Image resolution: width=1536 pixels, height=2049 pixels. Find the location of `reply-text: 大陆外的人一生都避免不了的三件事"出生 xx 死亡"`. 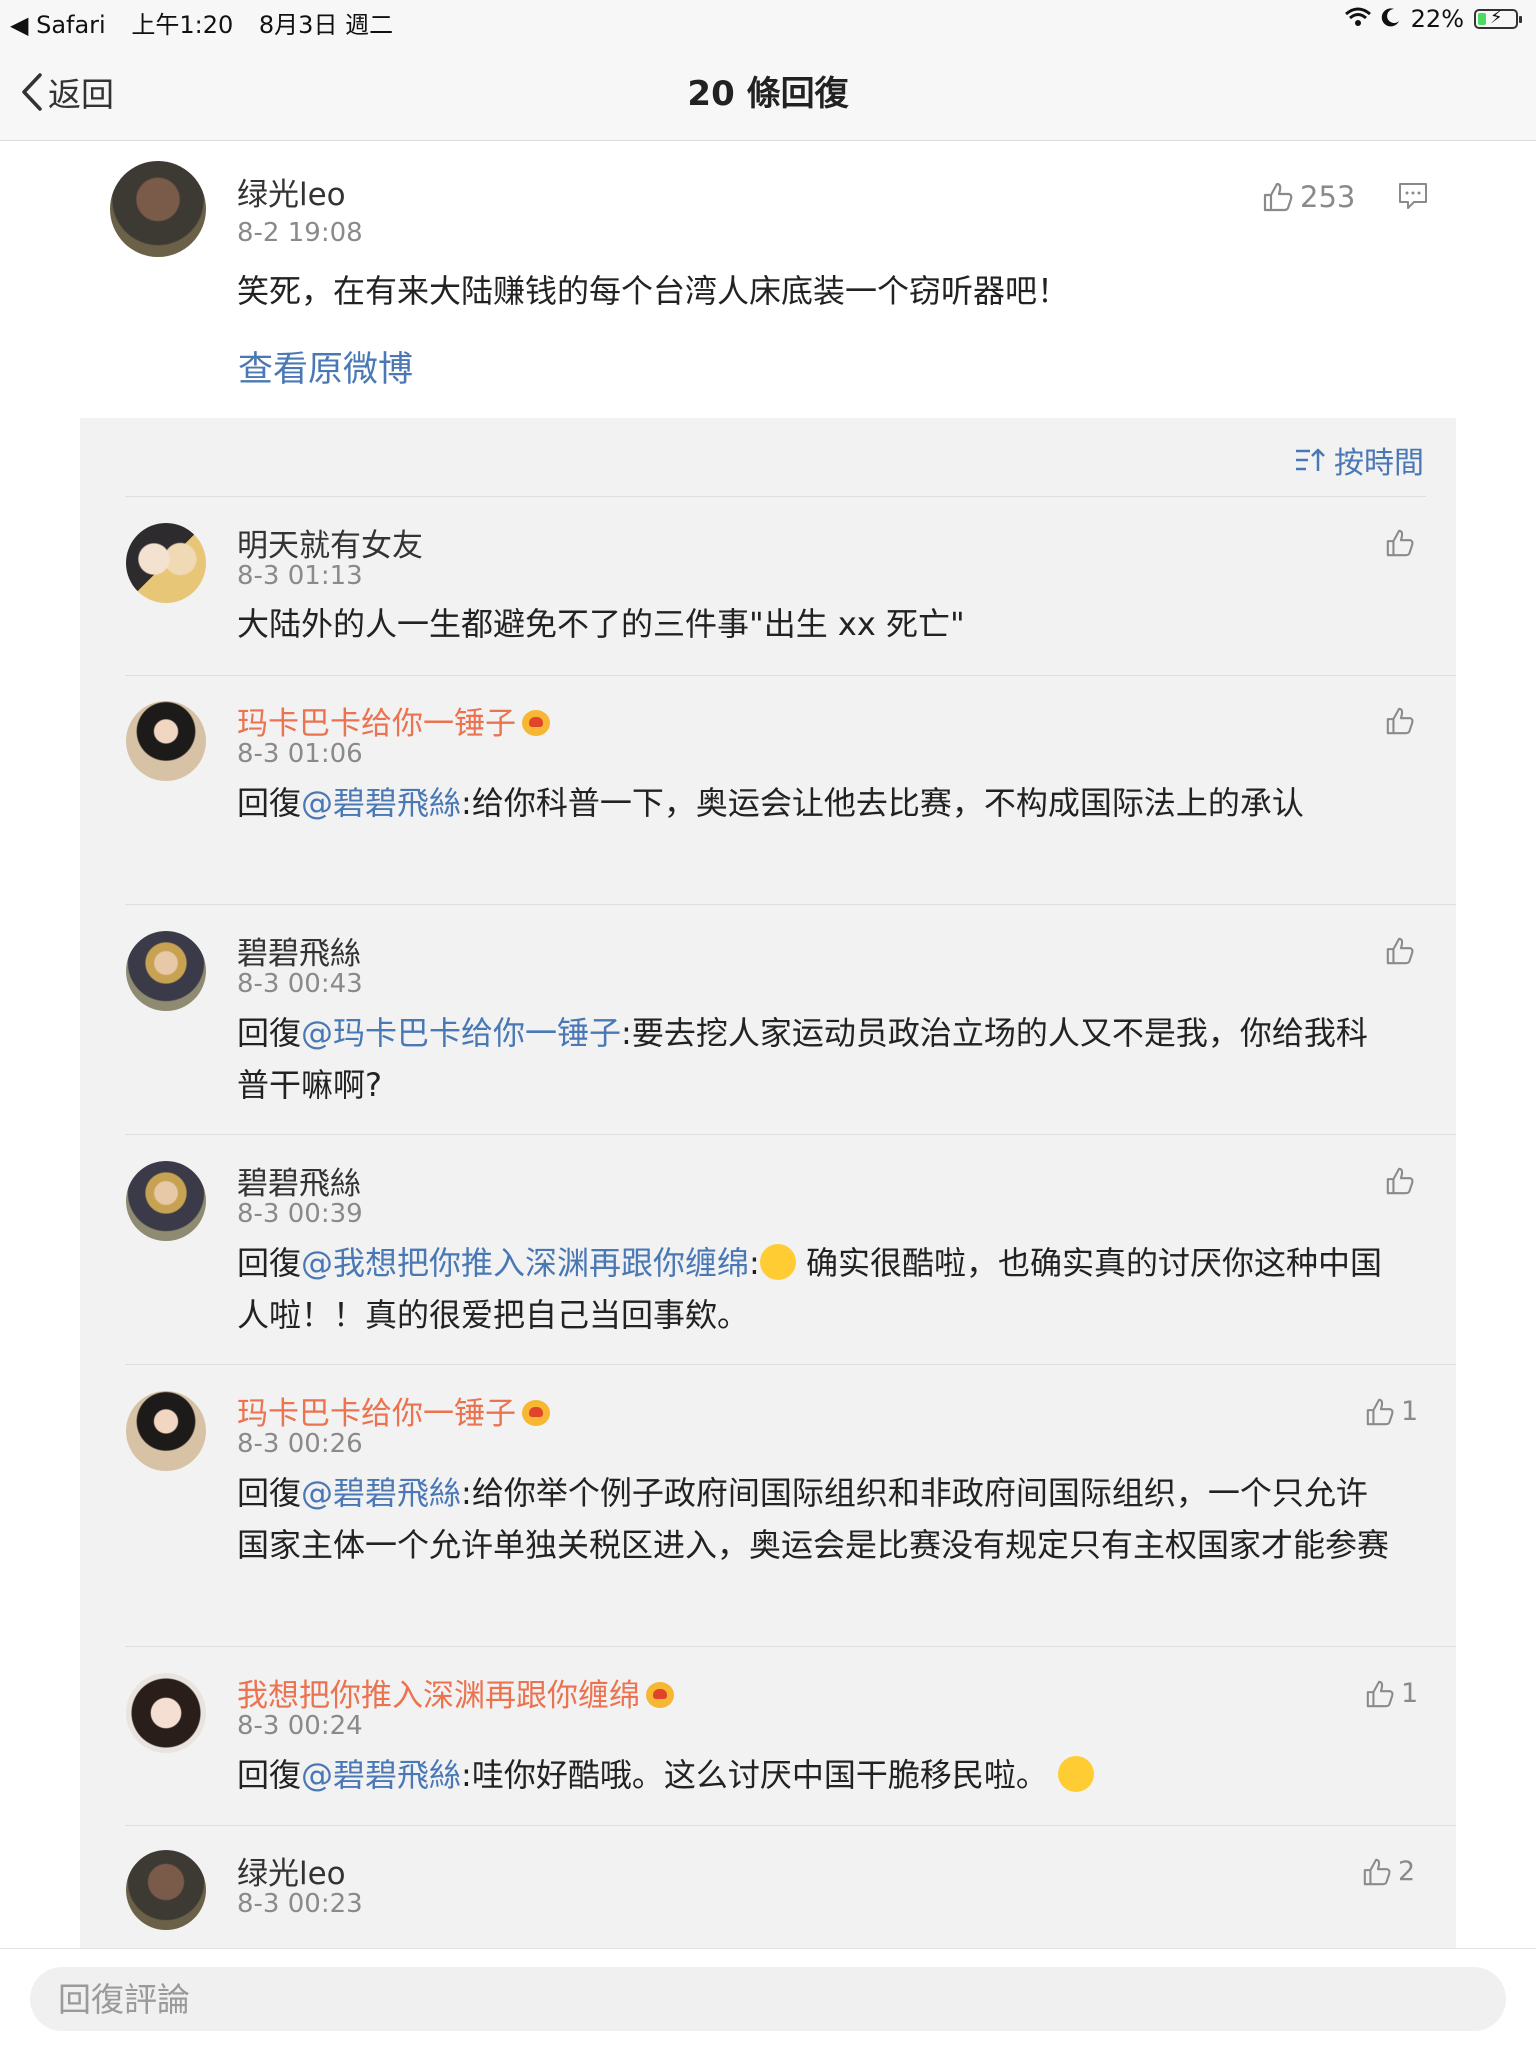

reply-text: 大陆外的人一生都避免不了的三件事"出生 xx 死亡" is located at coordinates (601, 624).